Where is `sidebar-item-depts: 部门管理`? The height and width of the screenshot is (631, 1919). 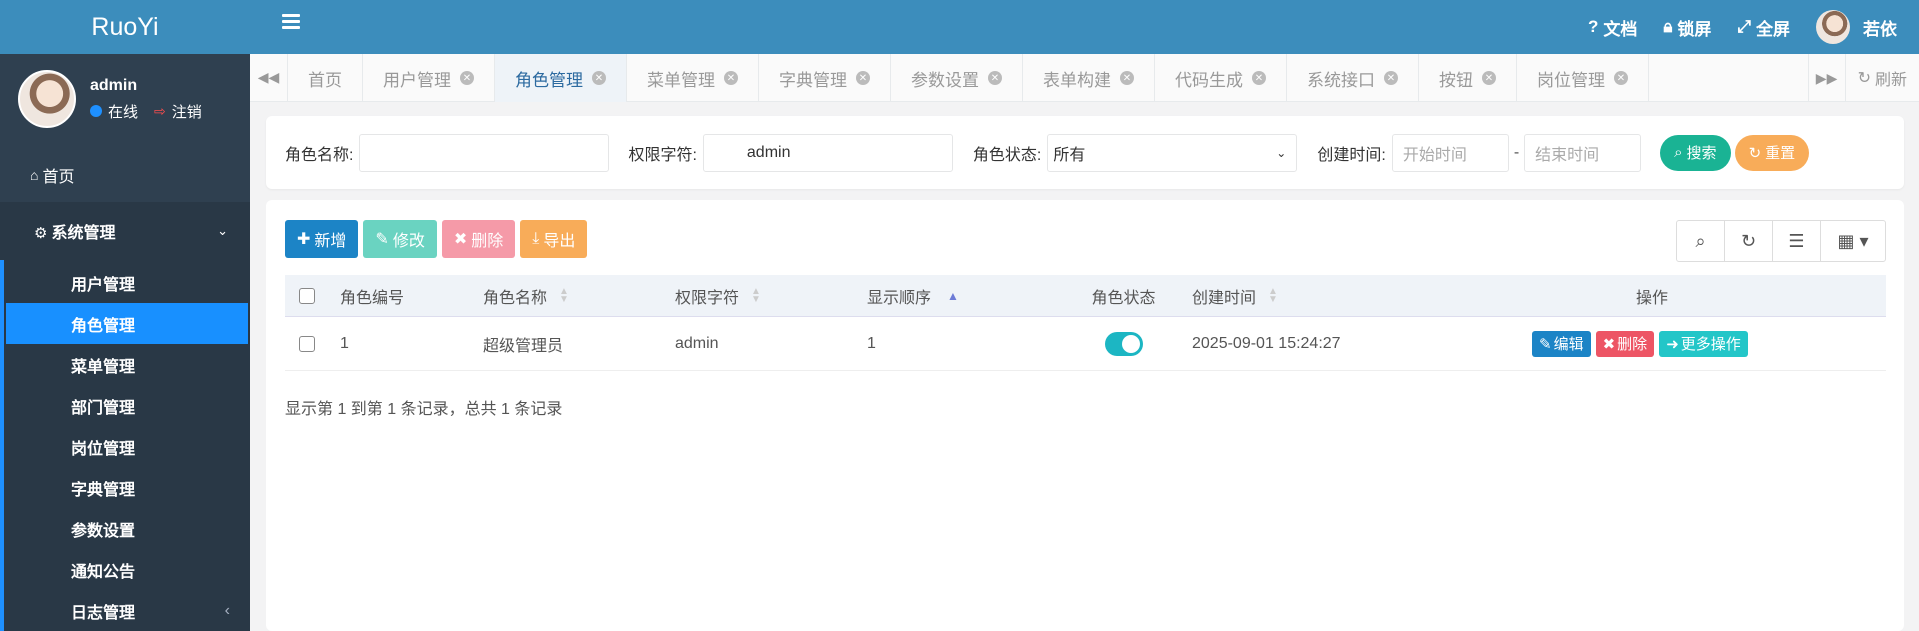
sidebar-item-depts: 部门管理 is located at coordinates (127, 405).